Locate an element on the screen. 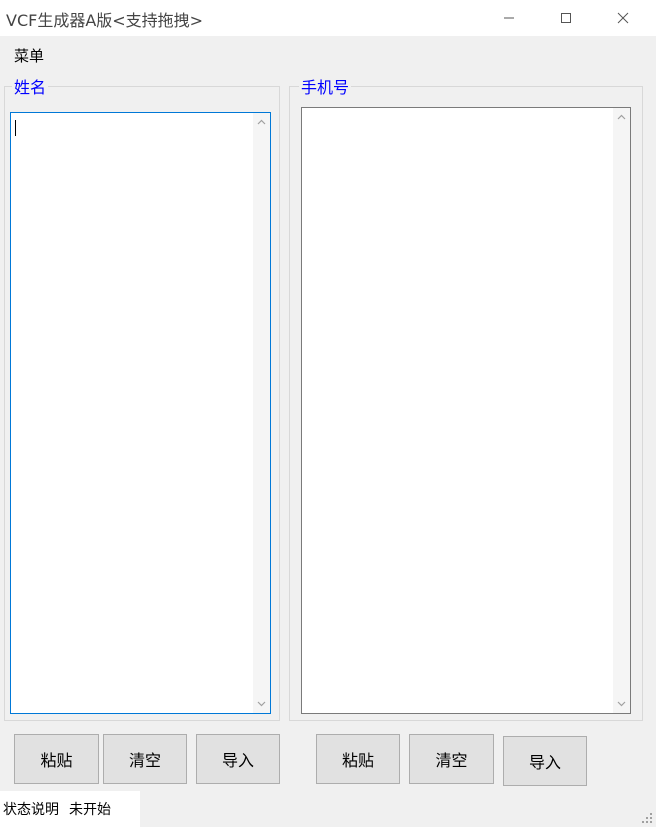 The width and height of the screenshot is (656, 827). status-field: 状态说明 未开始 is located at coordinates (70, 809).